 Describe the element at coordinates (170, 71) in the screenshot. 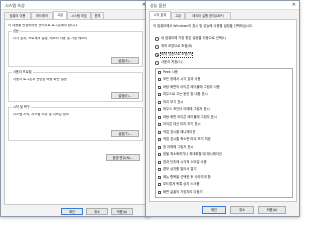

I see `list-item-label: Peek 사용` at that location.